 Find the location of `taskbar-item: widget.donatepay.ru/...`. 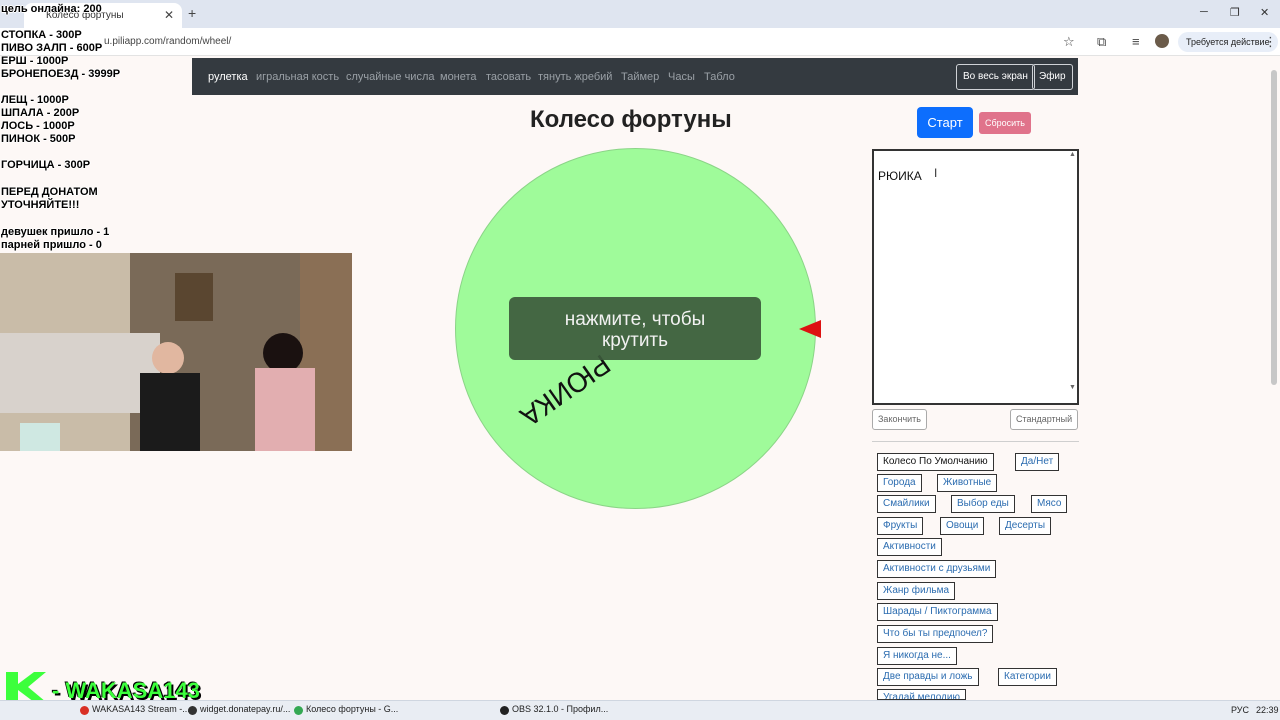

taskbar-item: widget.donatepay.ru/... is located at coordinates (239, 711).